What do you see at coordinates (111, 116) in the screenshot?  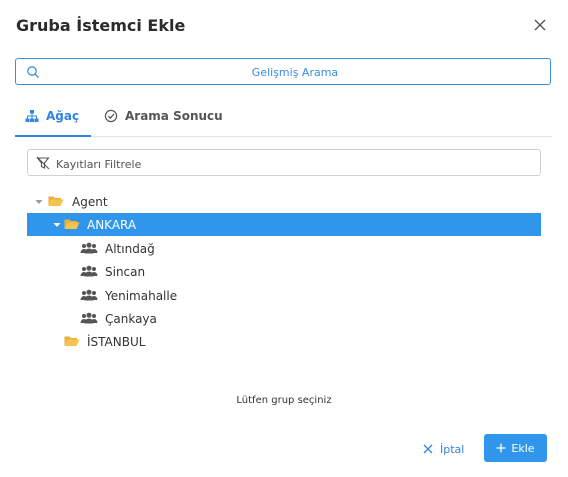 I see `check-circle-icon` at bounding box center [111, 116].